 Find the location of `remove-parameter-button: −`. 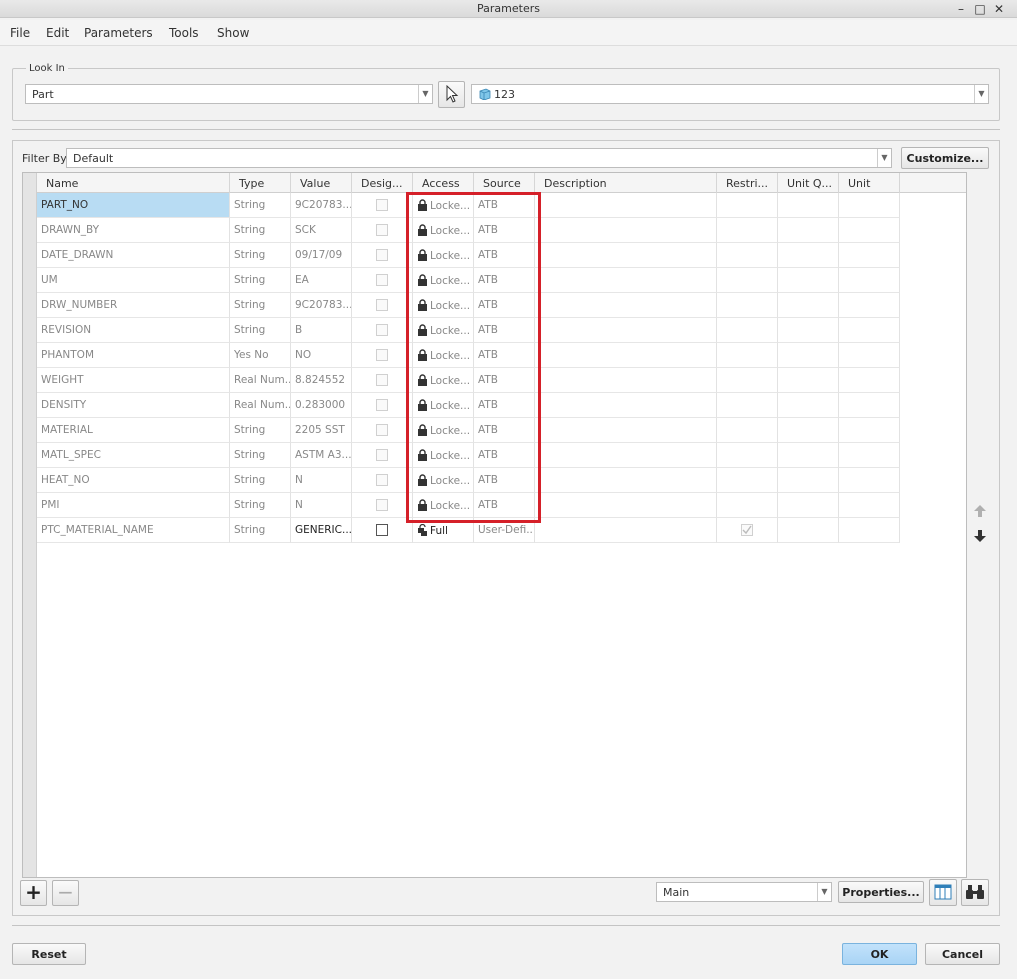

remove-parameter-button: − is located at coordinates (65, 893).